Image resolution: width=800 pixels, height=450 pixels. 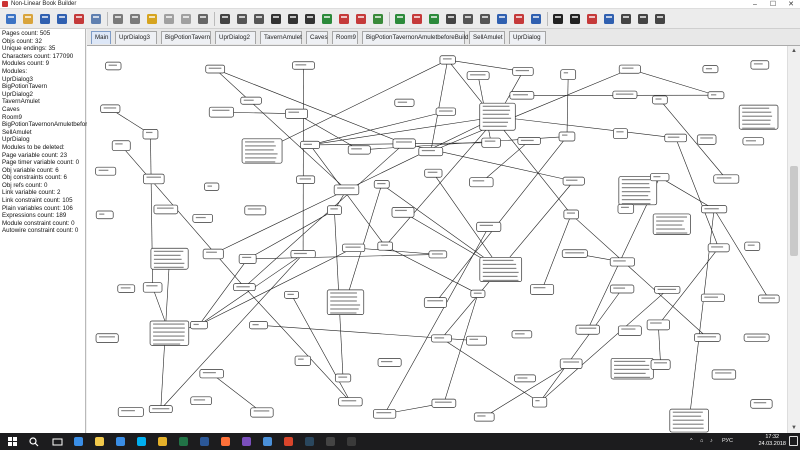 I want to click on notification-icon, so click(x=793, y=441).